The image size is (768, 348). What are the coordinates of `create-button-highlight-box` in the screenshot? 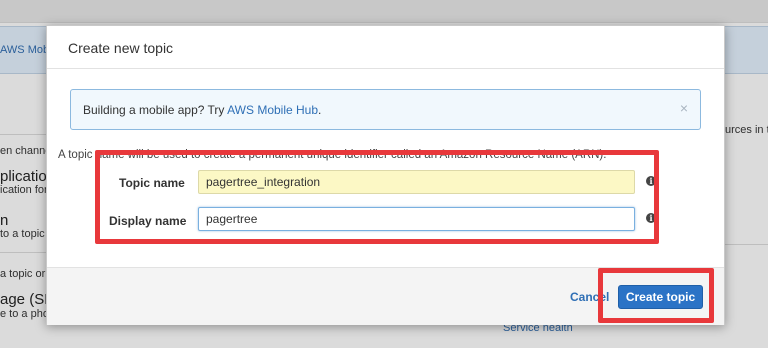 It's located at (656, 295).